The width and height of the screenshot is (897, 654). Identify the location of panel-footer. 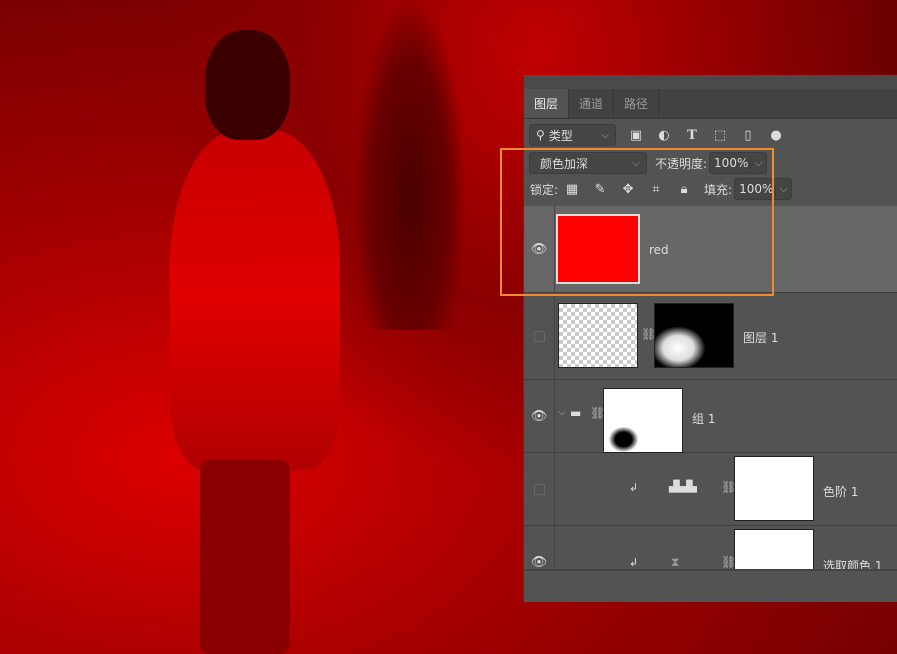
(710, 585).